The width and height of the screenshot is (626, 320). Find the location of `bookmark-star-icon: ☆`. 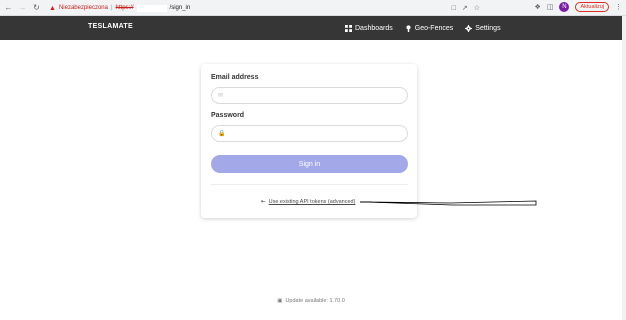

bookmark-star-icon: ☆ is located at coordinates (477, 8).